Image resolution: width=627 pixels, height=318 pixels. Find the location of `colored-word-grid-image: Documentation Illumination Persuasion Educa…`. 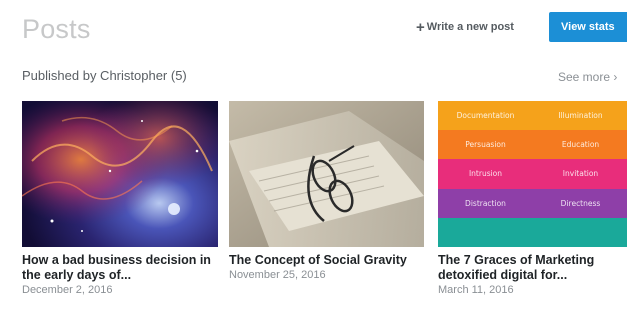

colored-word-grid-image: Documentation Illumination Persuasion Educa… is located at coordinates (532, 174).